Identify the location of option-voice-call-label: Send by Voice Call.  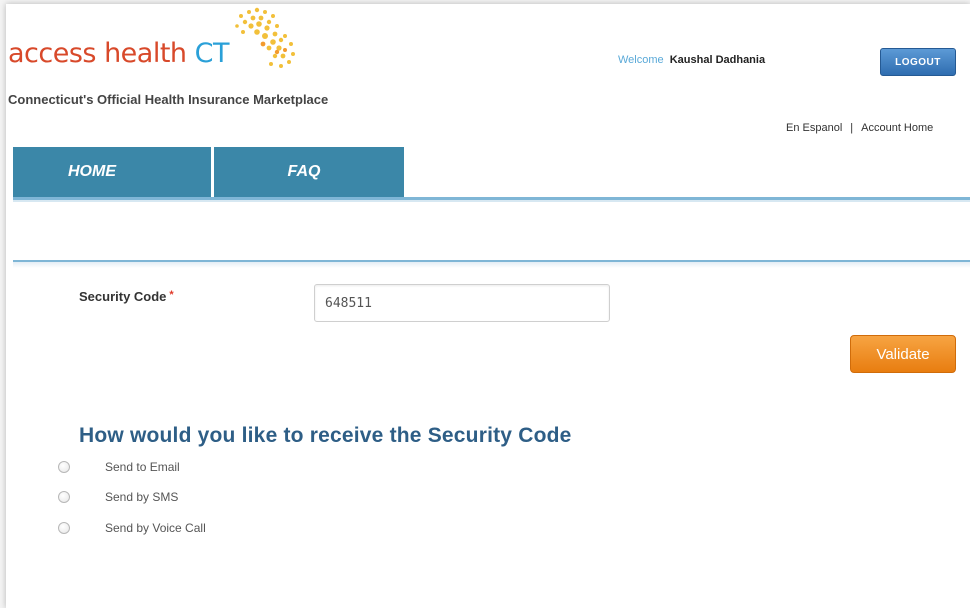
(155, 528).